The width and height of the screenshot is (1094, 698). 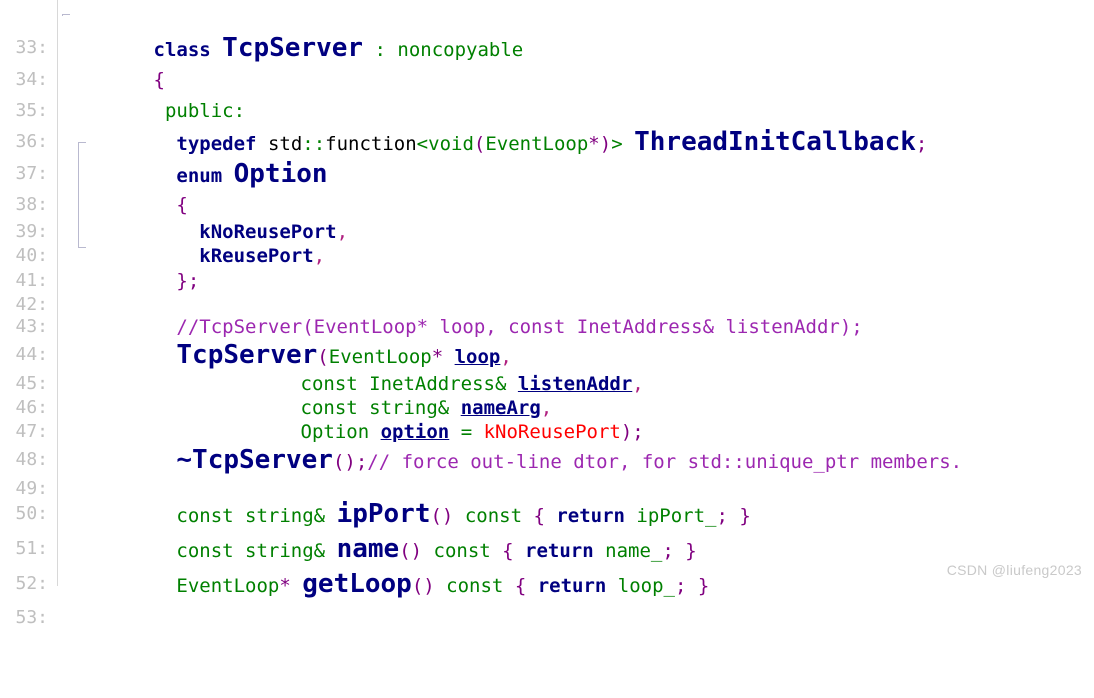 I want to click on member-field: loop_, so click(x=646, y=586).